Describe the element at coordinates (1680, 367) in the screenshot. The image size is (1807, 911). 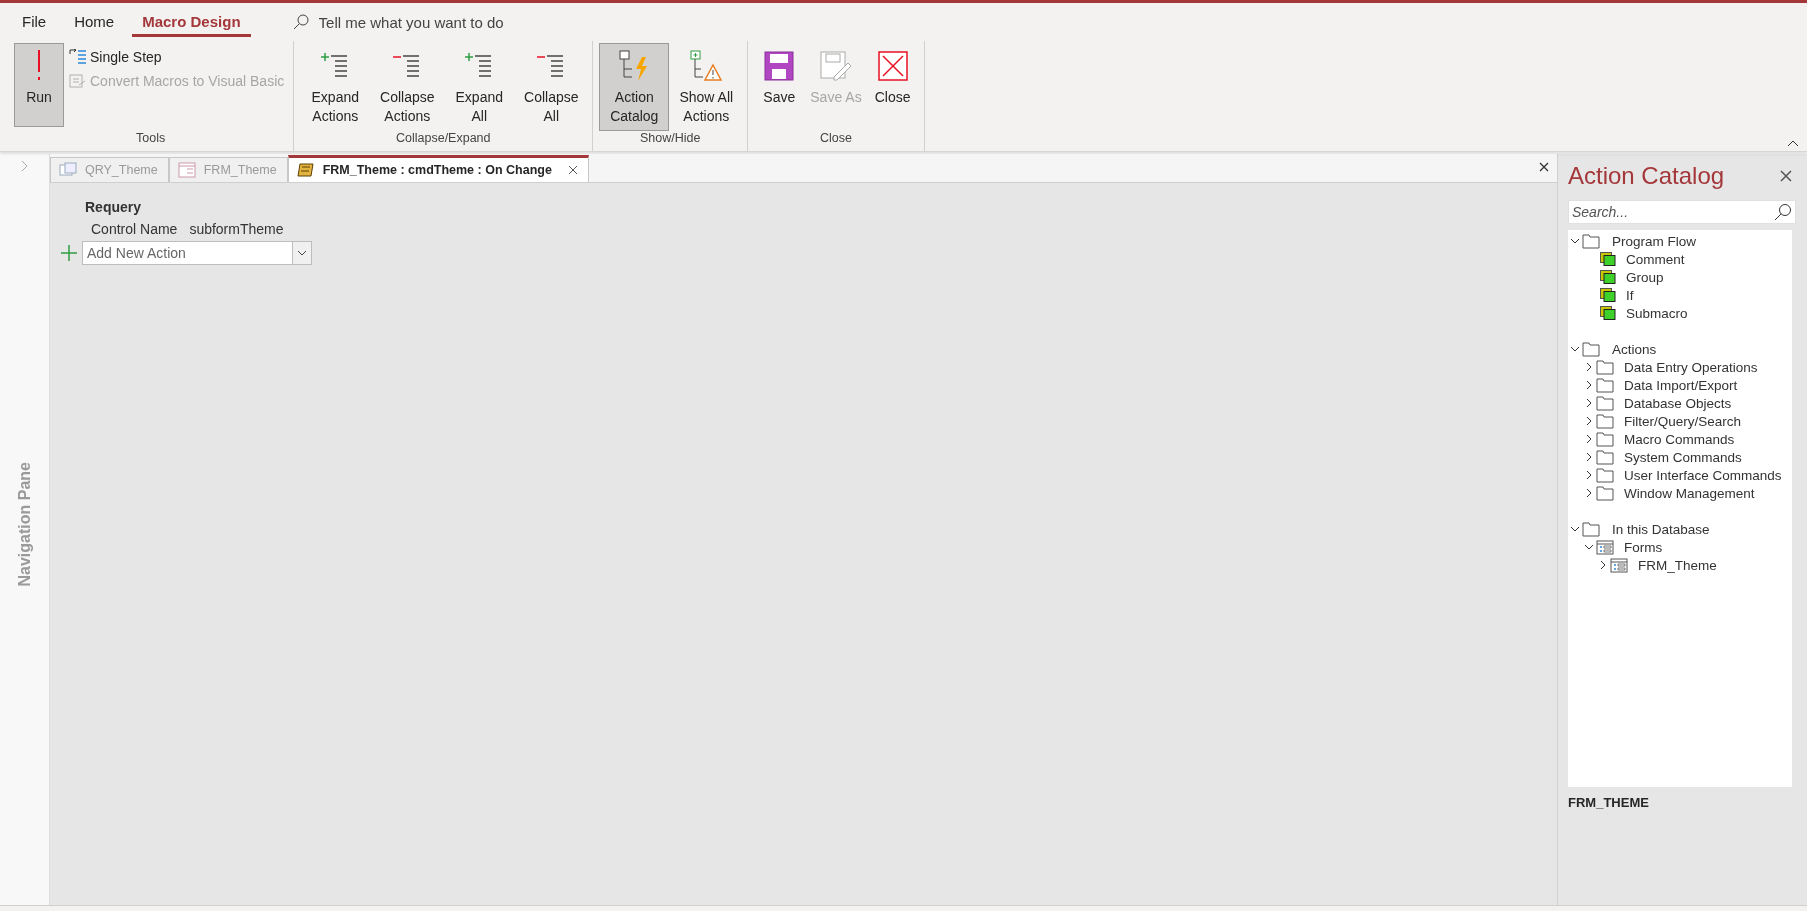
I see `tree-item: Data Entry Operations` at that location.